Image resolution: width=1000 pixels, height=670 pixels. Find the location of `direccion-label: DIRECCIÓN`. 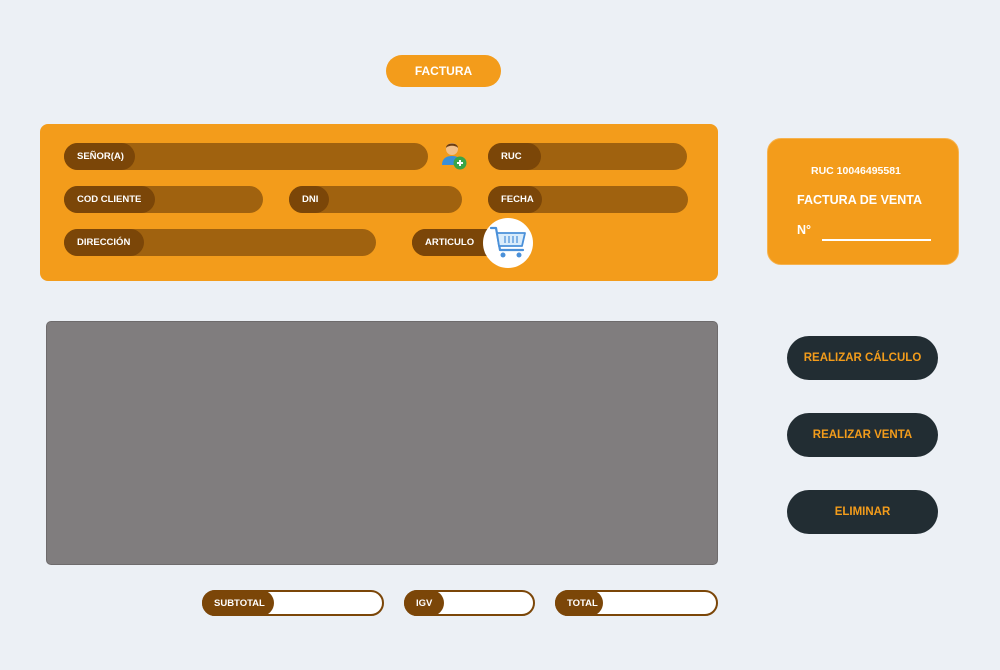

direccion-label: DIRECCIÓN is located at coordinates (104, 242).